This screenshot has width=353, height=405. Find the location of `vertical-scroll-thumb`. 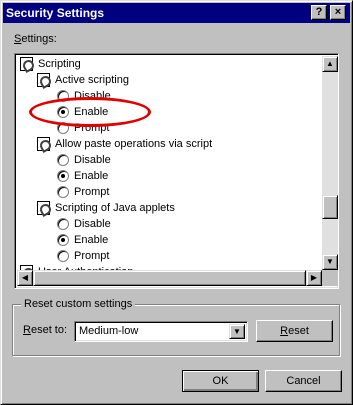

vertical-scroll-thumb is located at coordinates (330, 207).